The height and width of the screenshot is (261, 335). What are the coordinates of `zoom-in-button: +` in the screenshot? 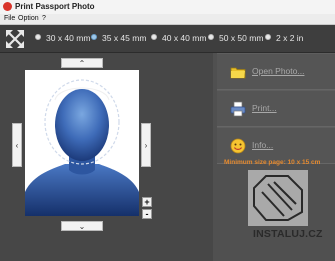 It's located at (147, 202).